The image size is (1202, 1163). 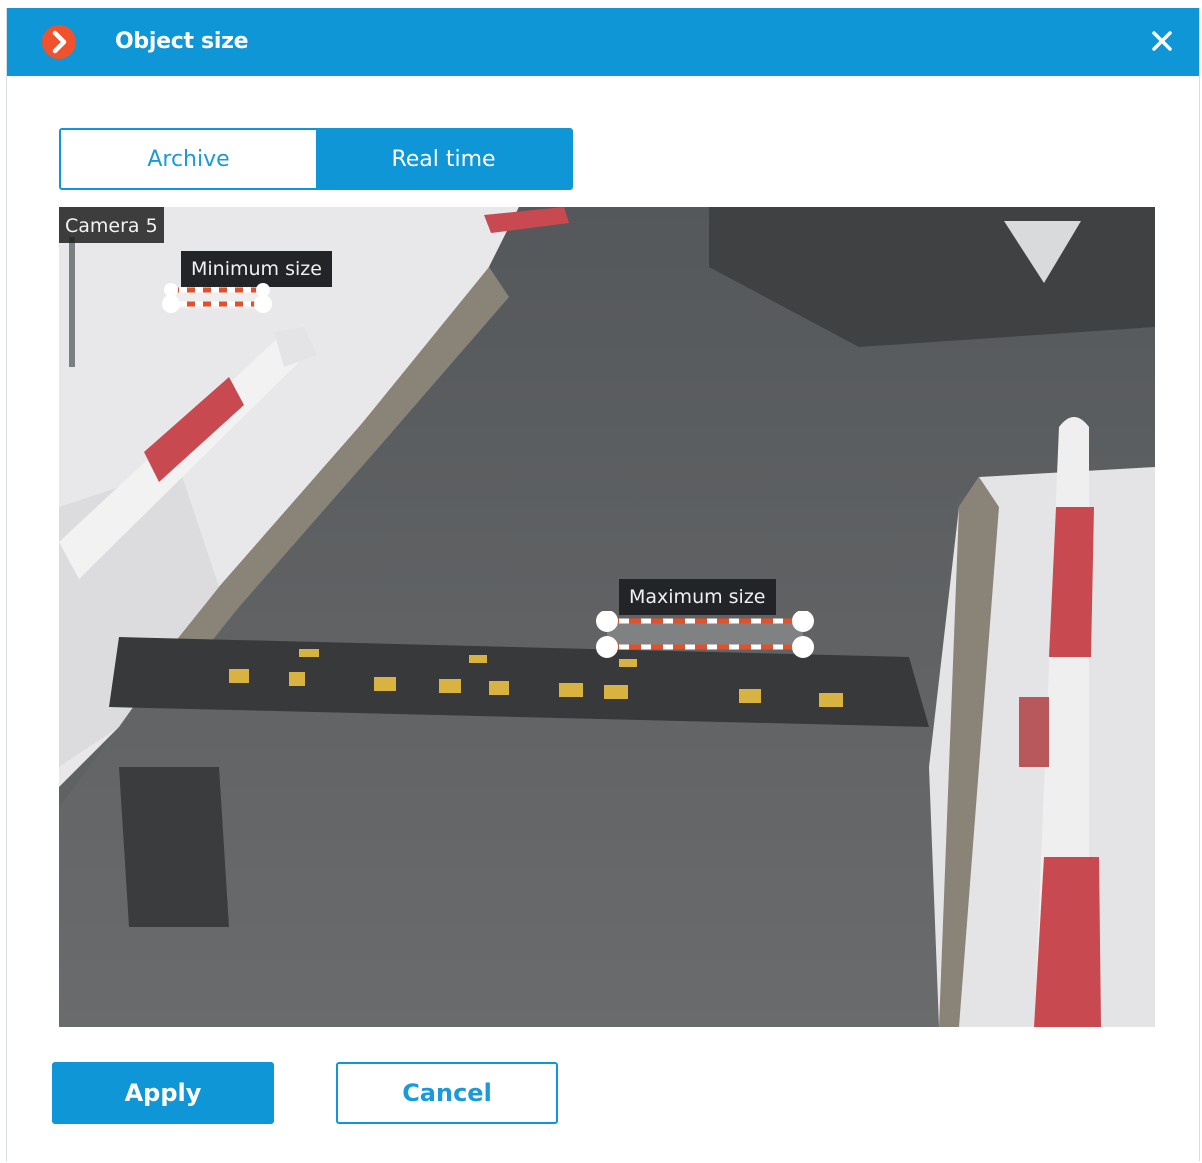 What do you see at coordinates (182, 41) in the screenshot?
I see `dialog-title: Object size` at bounding box center [182, 41].